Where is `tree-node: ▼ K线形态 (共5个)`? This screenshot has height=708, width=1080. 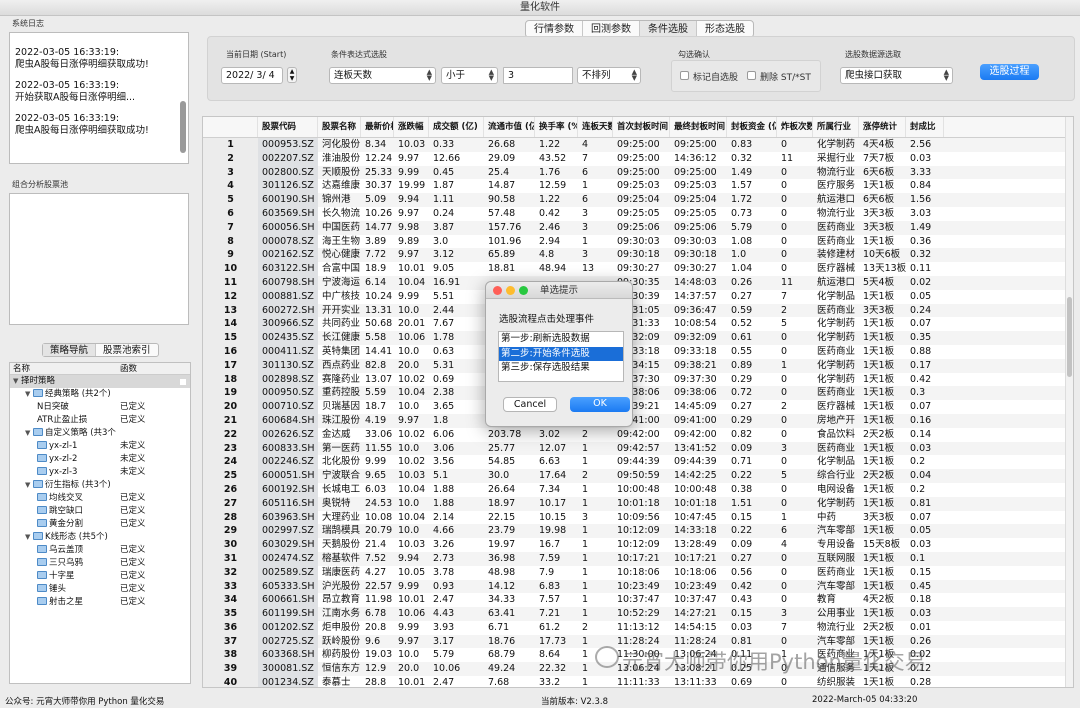 tree-node: ▼ K线形态 (共5个) is located at coordinates (100, 537).